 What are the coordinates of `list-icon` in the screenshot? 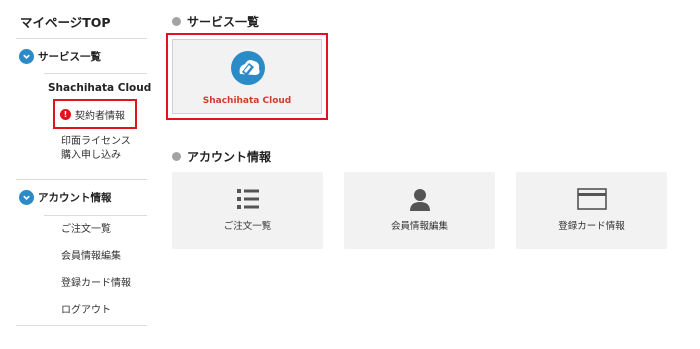 It's located at (247, 199).